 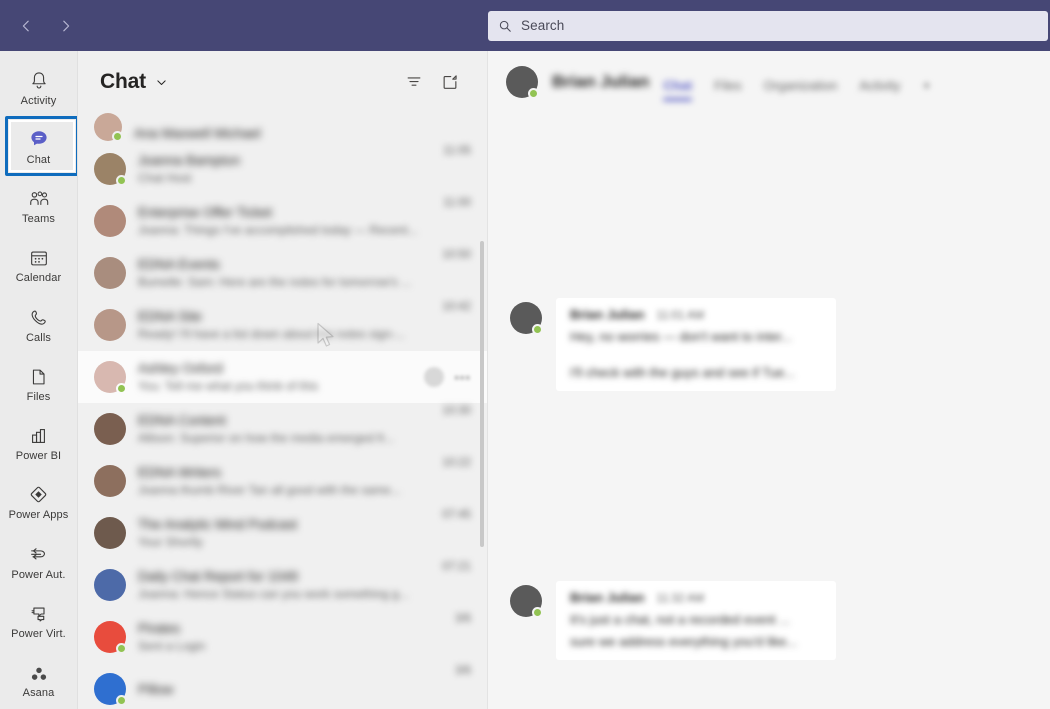 I want to click on rail-item-chat: Chat, so click(x=39, y=146).